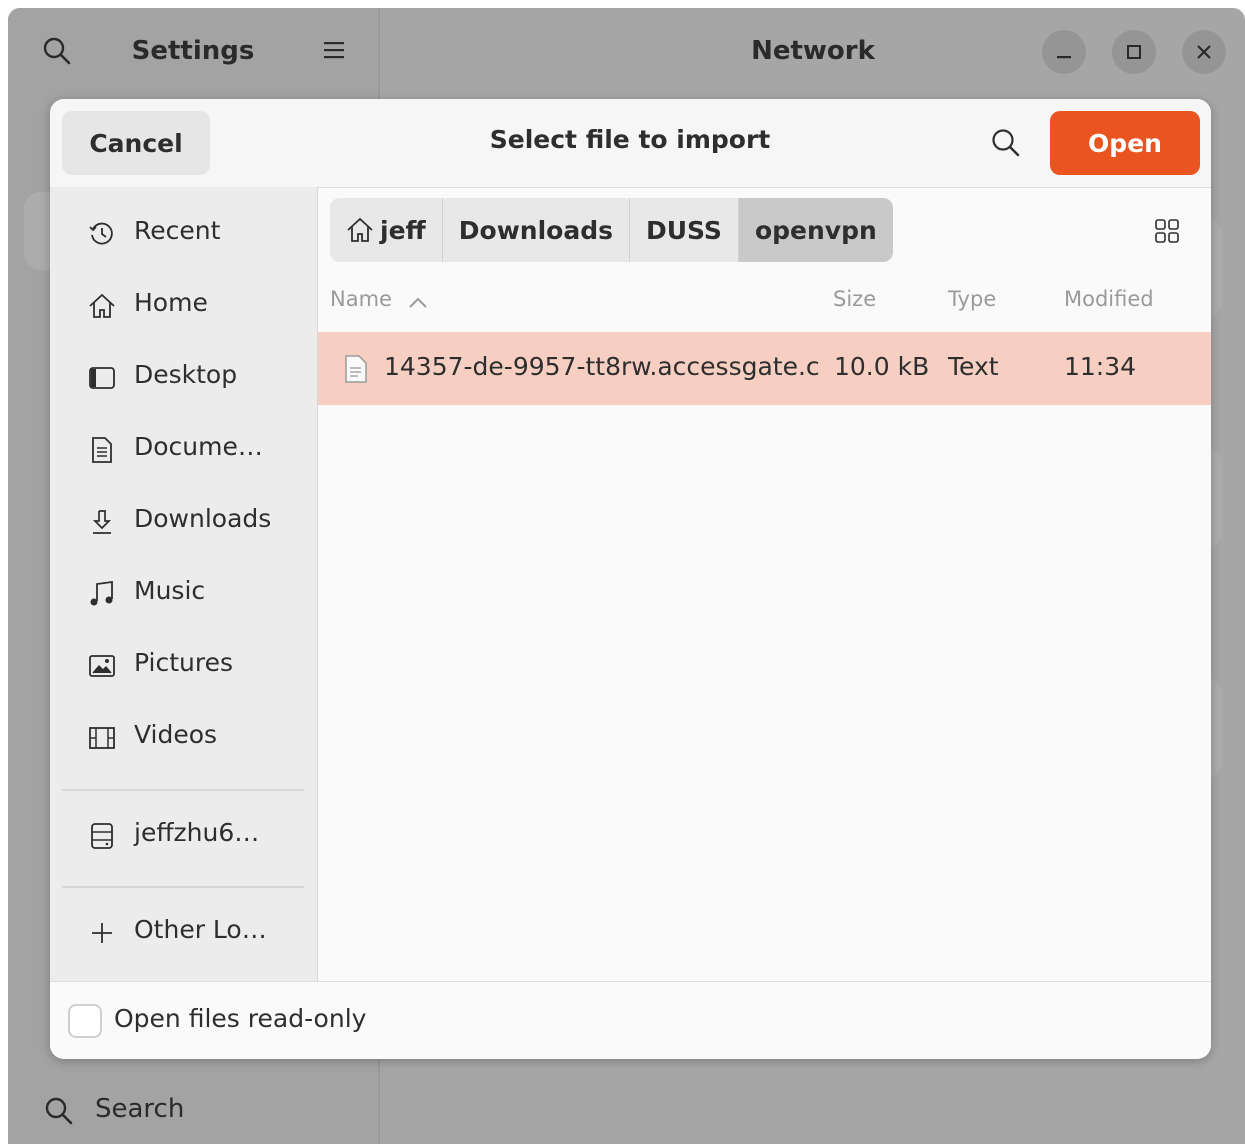  I want to click on sidebar-item-downloads: Downloads, so click(183, 520).